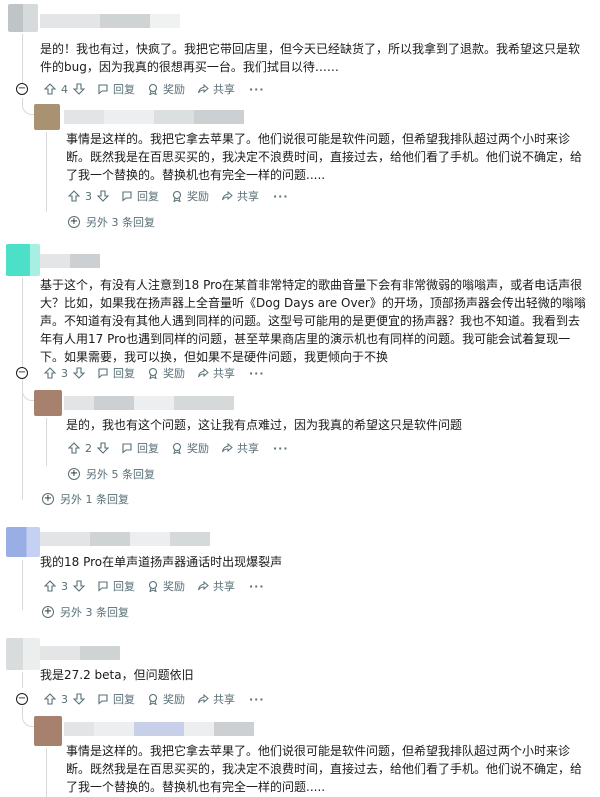  I want to click on more-replies-link: + 另外 5 条回复, so click(111, 474).